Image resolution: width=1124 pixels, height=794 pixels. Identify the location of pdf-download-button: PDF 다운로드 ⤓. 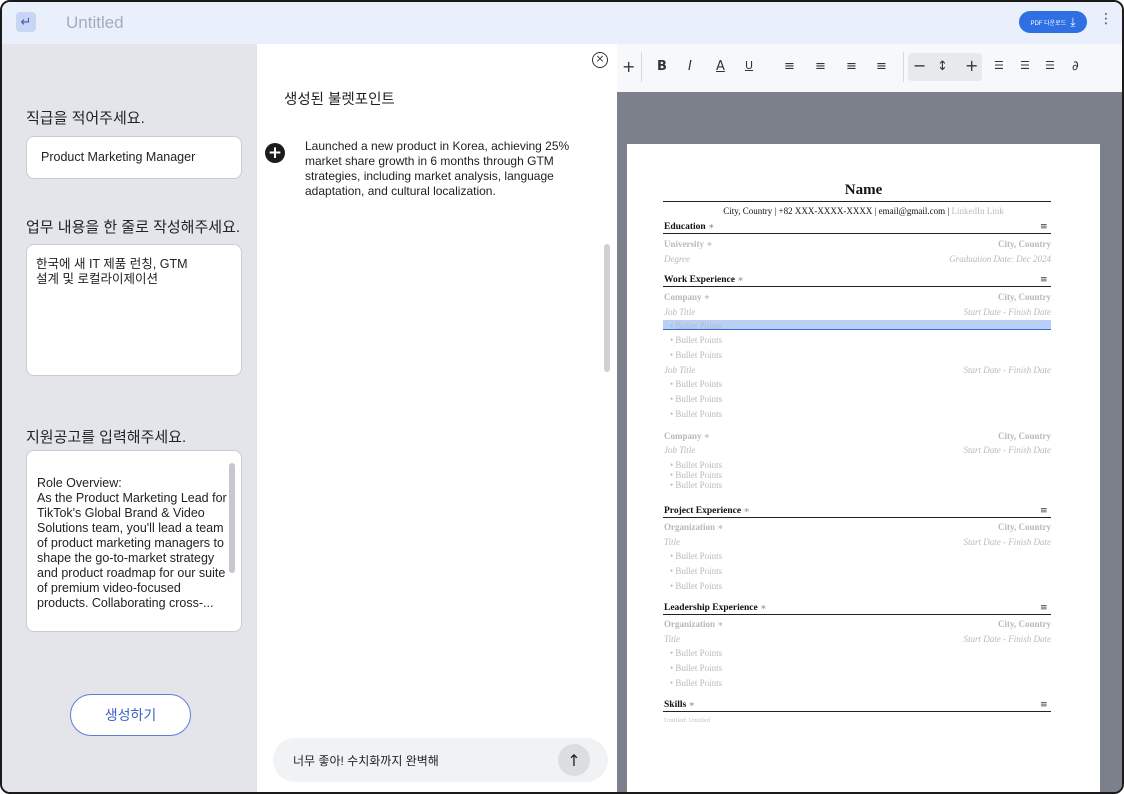
(1053, 22).